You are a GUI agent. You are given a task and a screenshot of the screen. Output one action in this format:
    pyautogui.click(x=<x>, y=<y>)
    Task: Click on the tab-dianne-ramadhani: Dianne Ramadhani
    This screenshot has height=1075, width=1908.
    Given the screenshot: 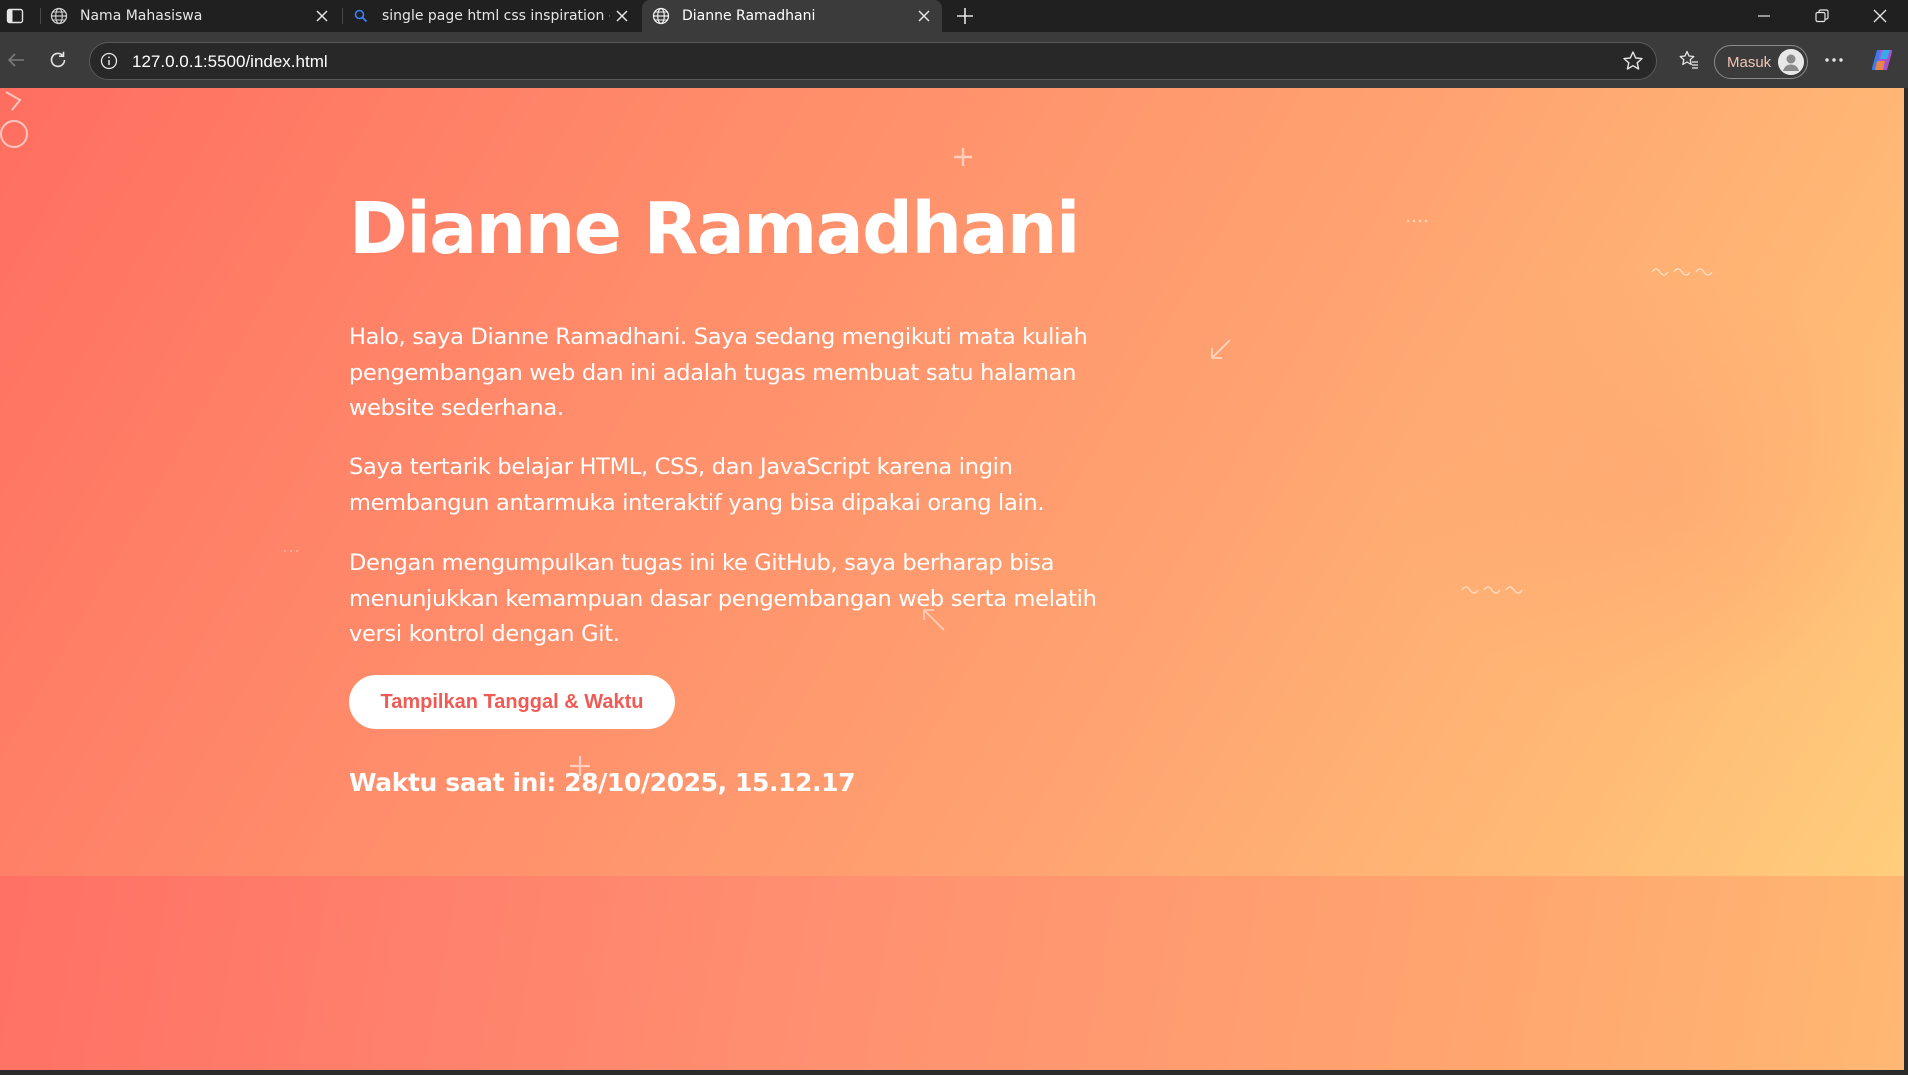 What is the action you would take?
    pyautogui.click(x=792, y=16)
    